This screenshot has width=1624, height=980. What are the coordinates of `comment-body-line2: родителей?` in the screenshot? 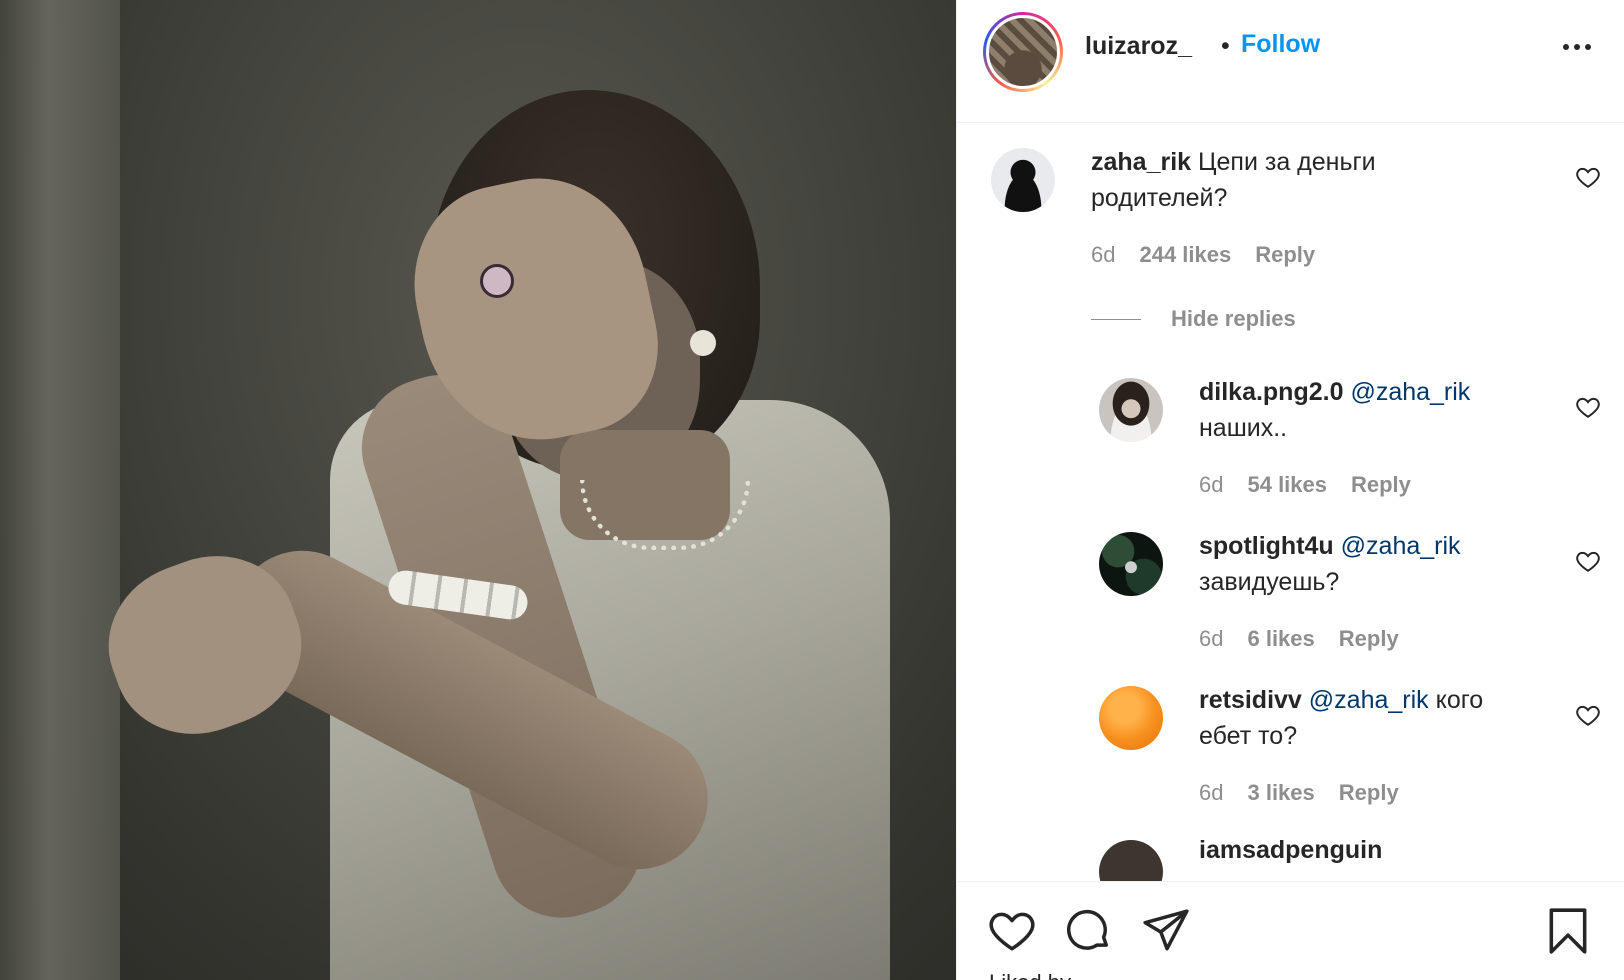 It's located at (1159, 198).